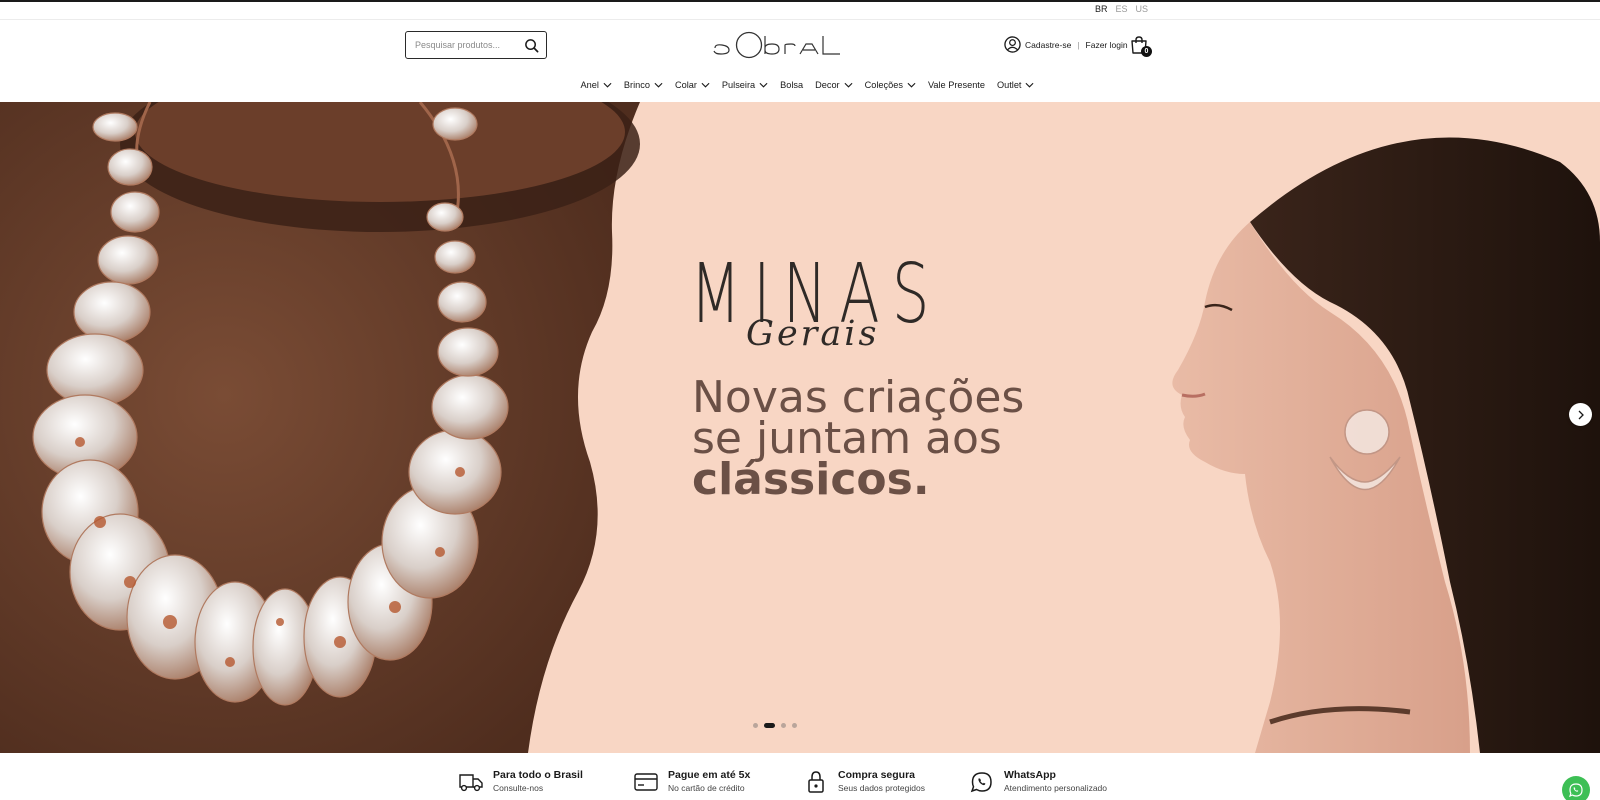 The width and height of the screenshot is (1600, 800). Describe the element at coordinates (685, 85) in the screenshot. I see `nav-item-label: Colar` at that location.